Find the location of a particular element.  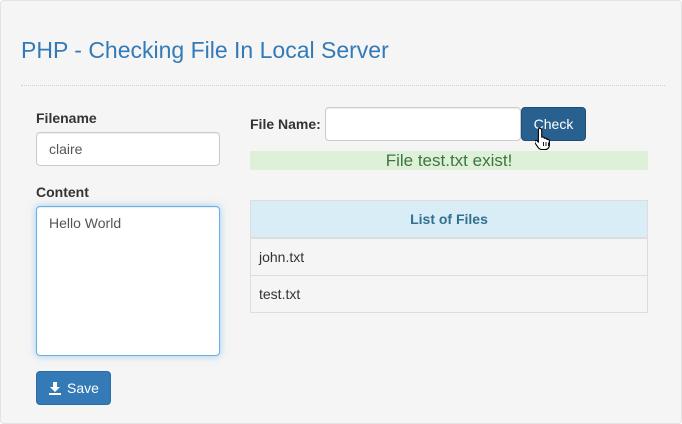

filename-label: Filename is located at coordinates (66, 118).